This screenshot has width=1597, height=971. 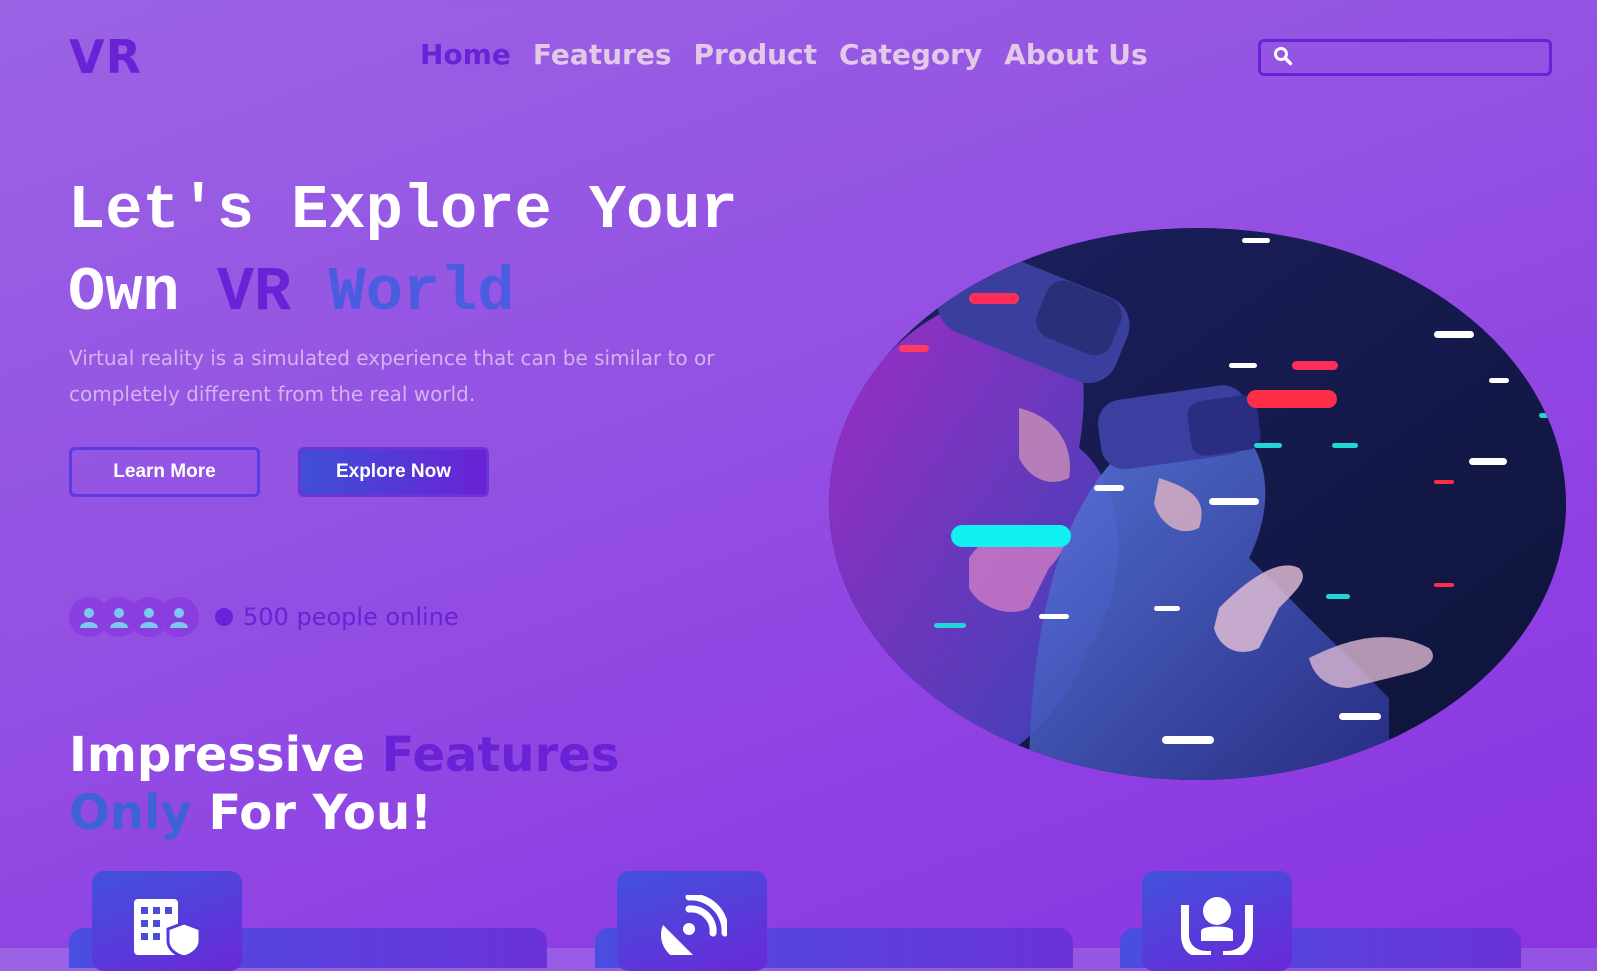 What do you see at coordinates (351, 617) in the screenshot?
I see `online-count: 500 people online` at bounding box center [351, 617].